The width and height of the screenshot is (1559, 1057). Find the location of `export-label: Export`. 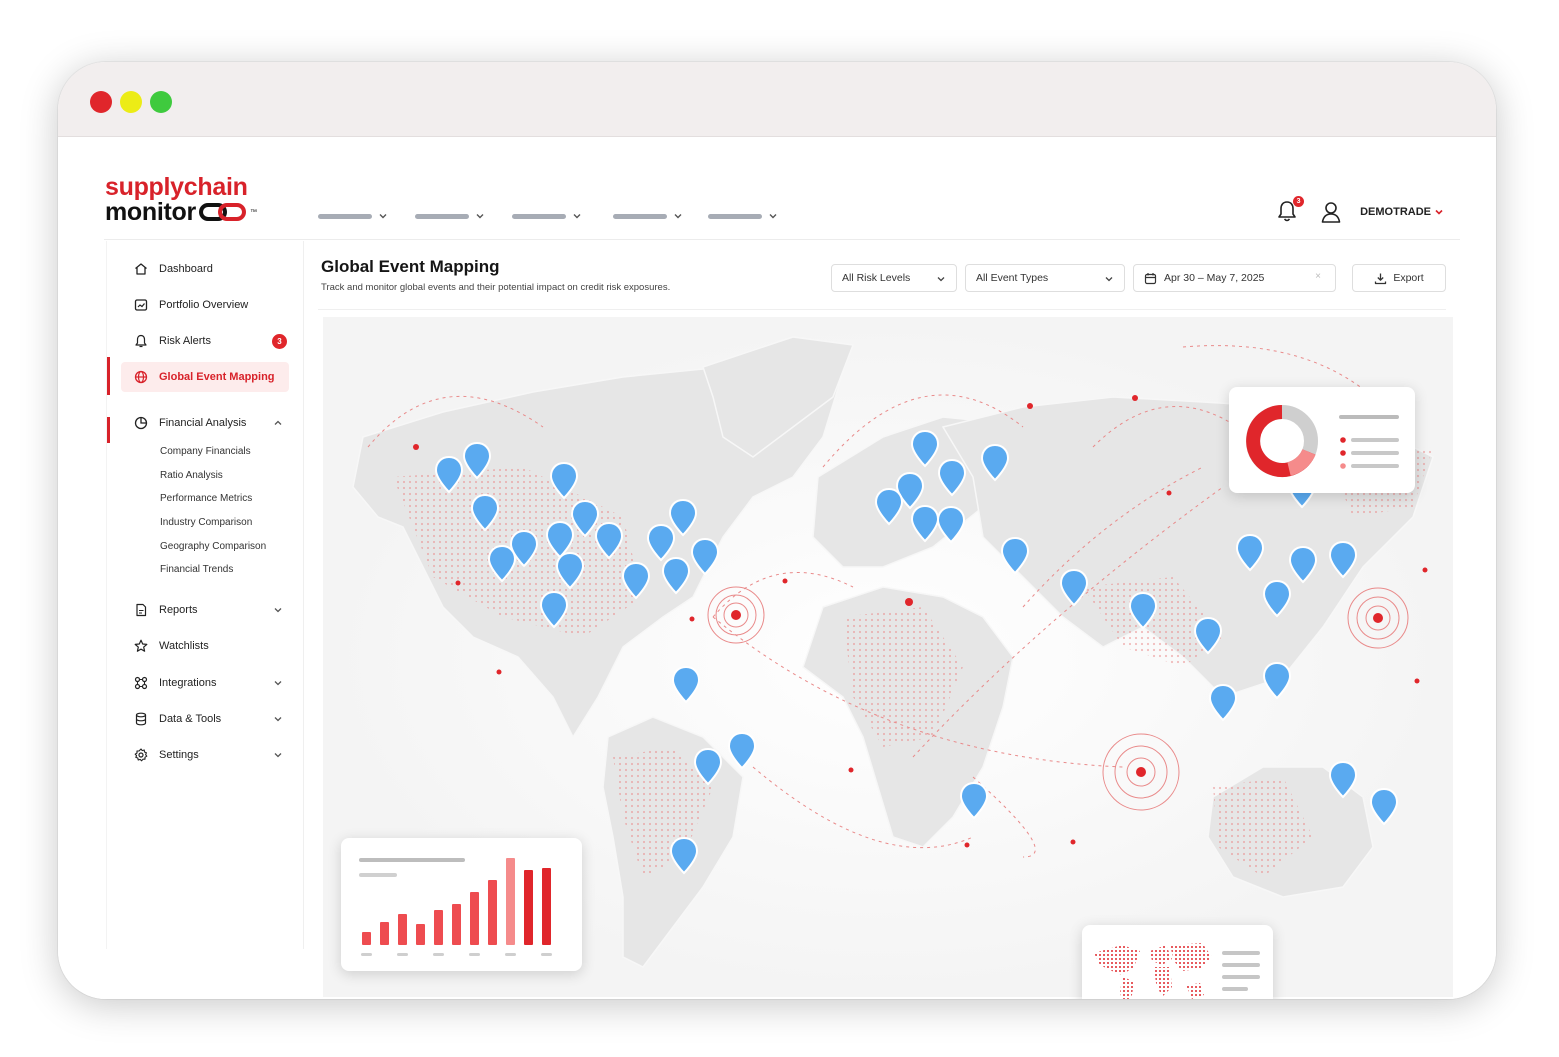

export-label: Export is located at coordinates (1408, 278).